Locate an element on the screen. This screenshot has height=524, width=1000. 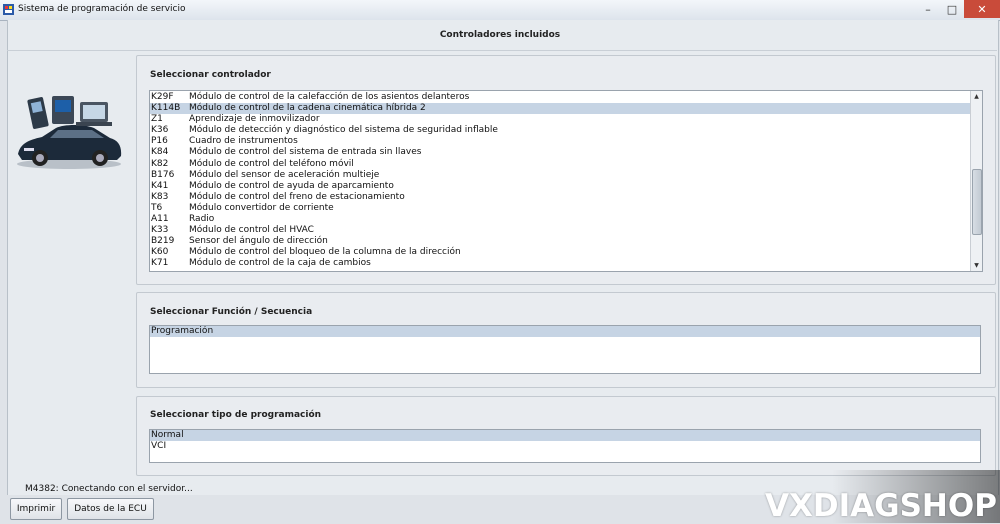
minimize-button: – is located at coordinates (928, 9).